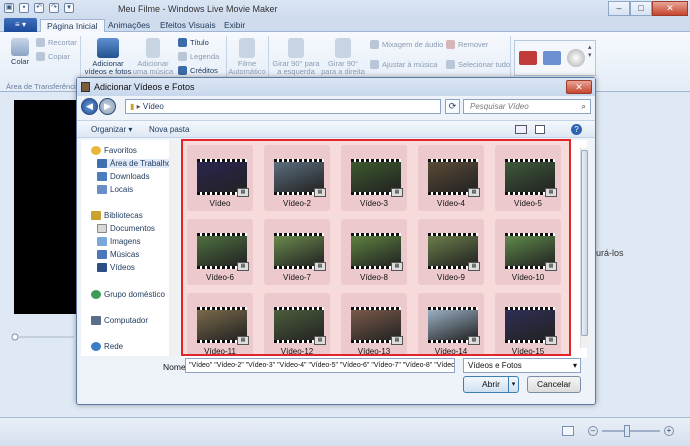 This screenshot has width=690, height=446. What do you see at coordinates (528, 58) in the screenshot?
I see `youtube-icon` at bounding box center [528, 58].